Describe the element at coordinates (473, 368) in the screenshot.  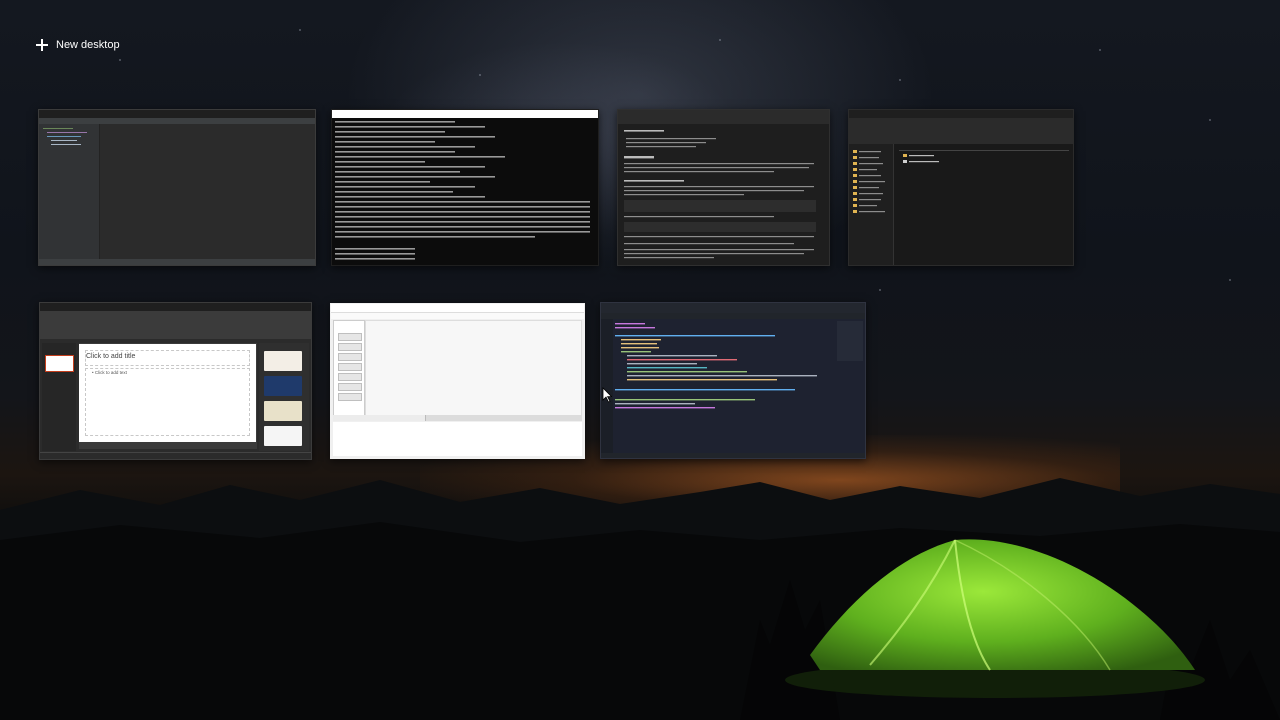
I see `main-area` at that location.